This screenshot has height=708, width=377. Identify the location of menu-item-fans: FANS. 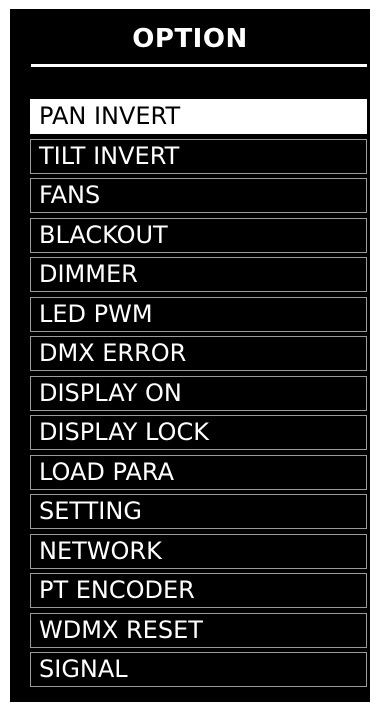
(198, 195).